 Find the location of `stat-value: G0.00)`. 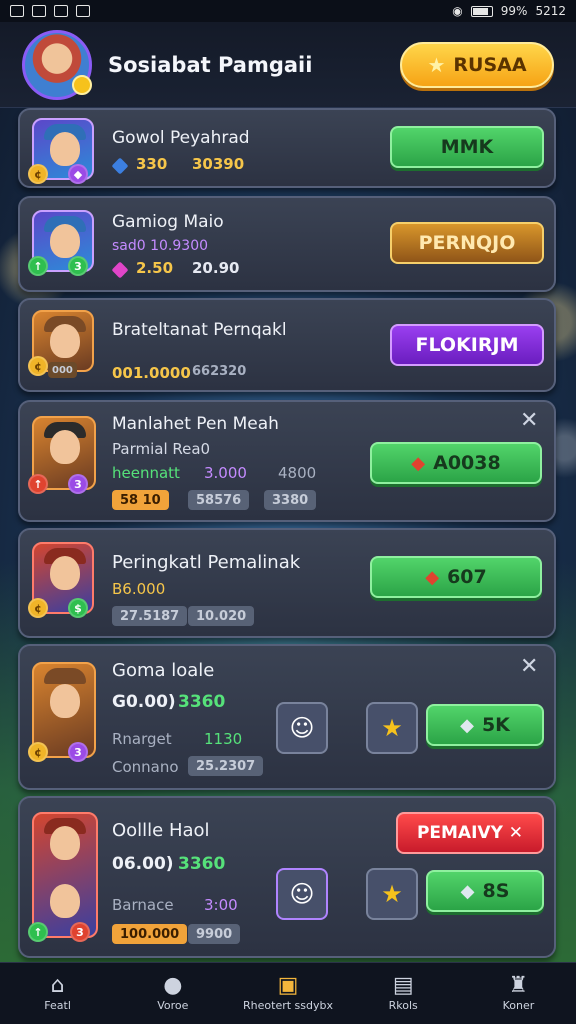

stat-value: G0.00) is located at coordinates (144, 702).